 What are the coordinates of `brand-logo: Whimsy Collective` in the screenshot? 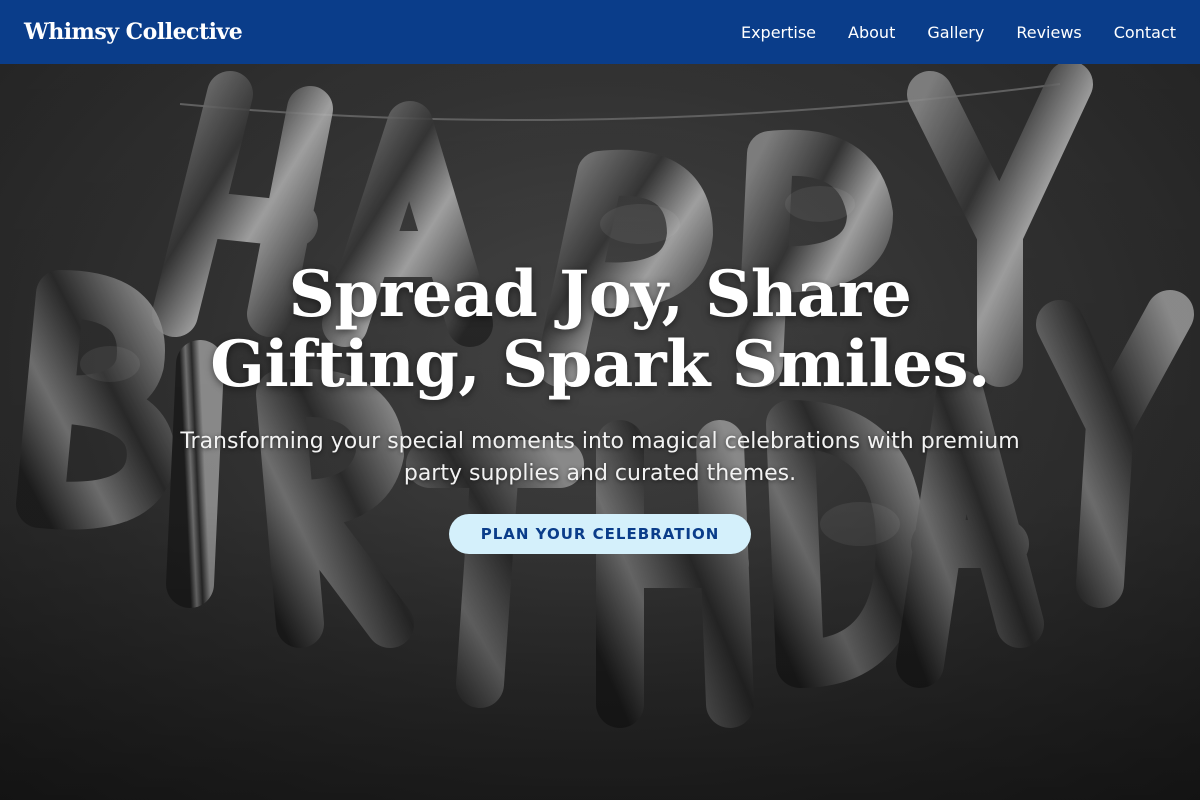 It's located at (133, 32).